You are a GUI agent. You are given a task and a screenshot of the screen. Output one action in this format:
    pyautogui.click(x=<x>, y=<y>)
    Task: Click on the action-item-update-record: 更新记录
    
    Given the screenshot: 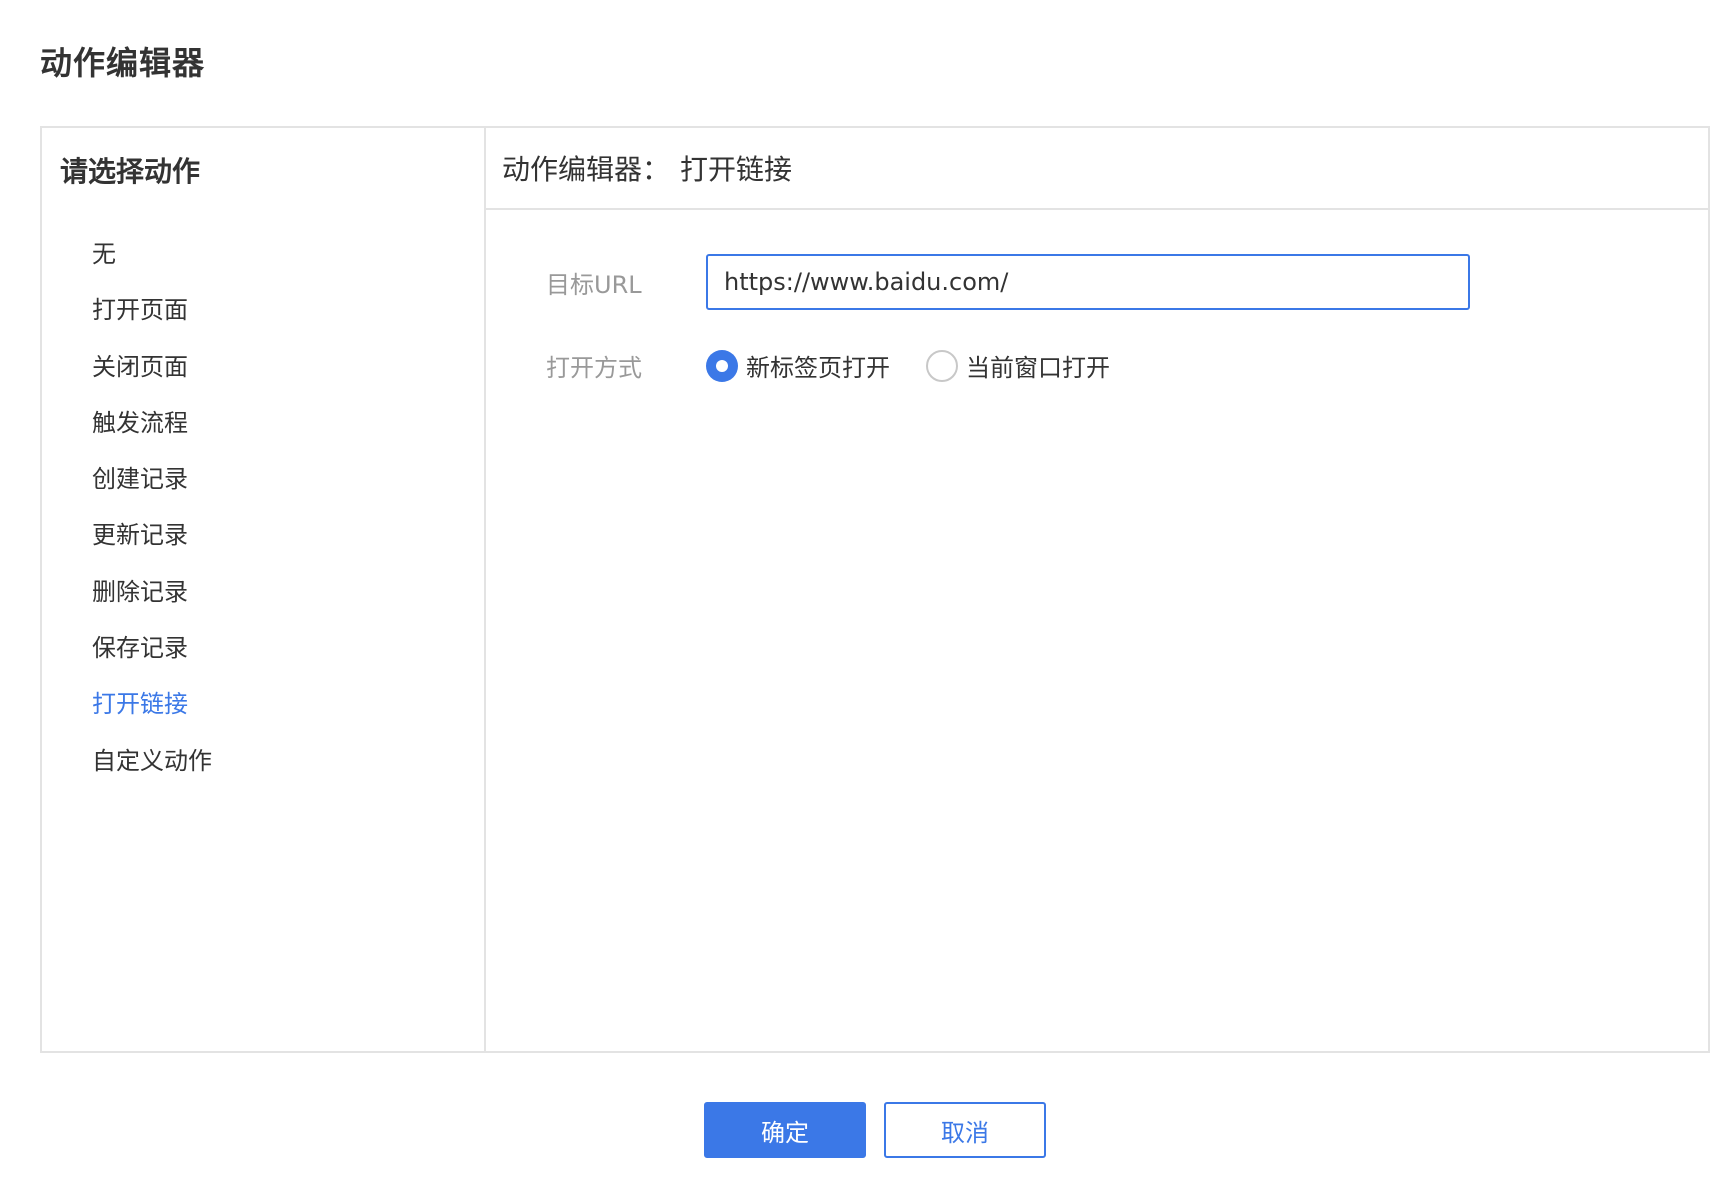 What is the action you would take?
    pyautogui.click(x=152, y=535)
    